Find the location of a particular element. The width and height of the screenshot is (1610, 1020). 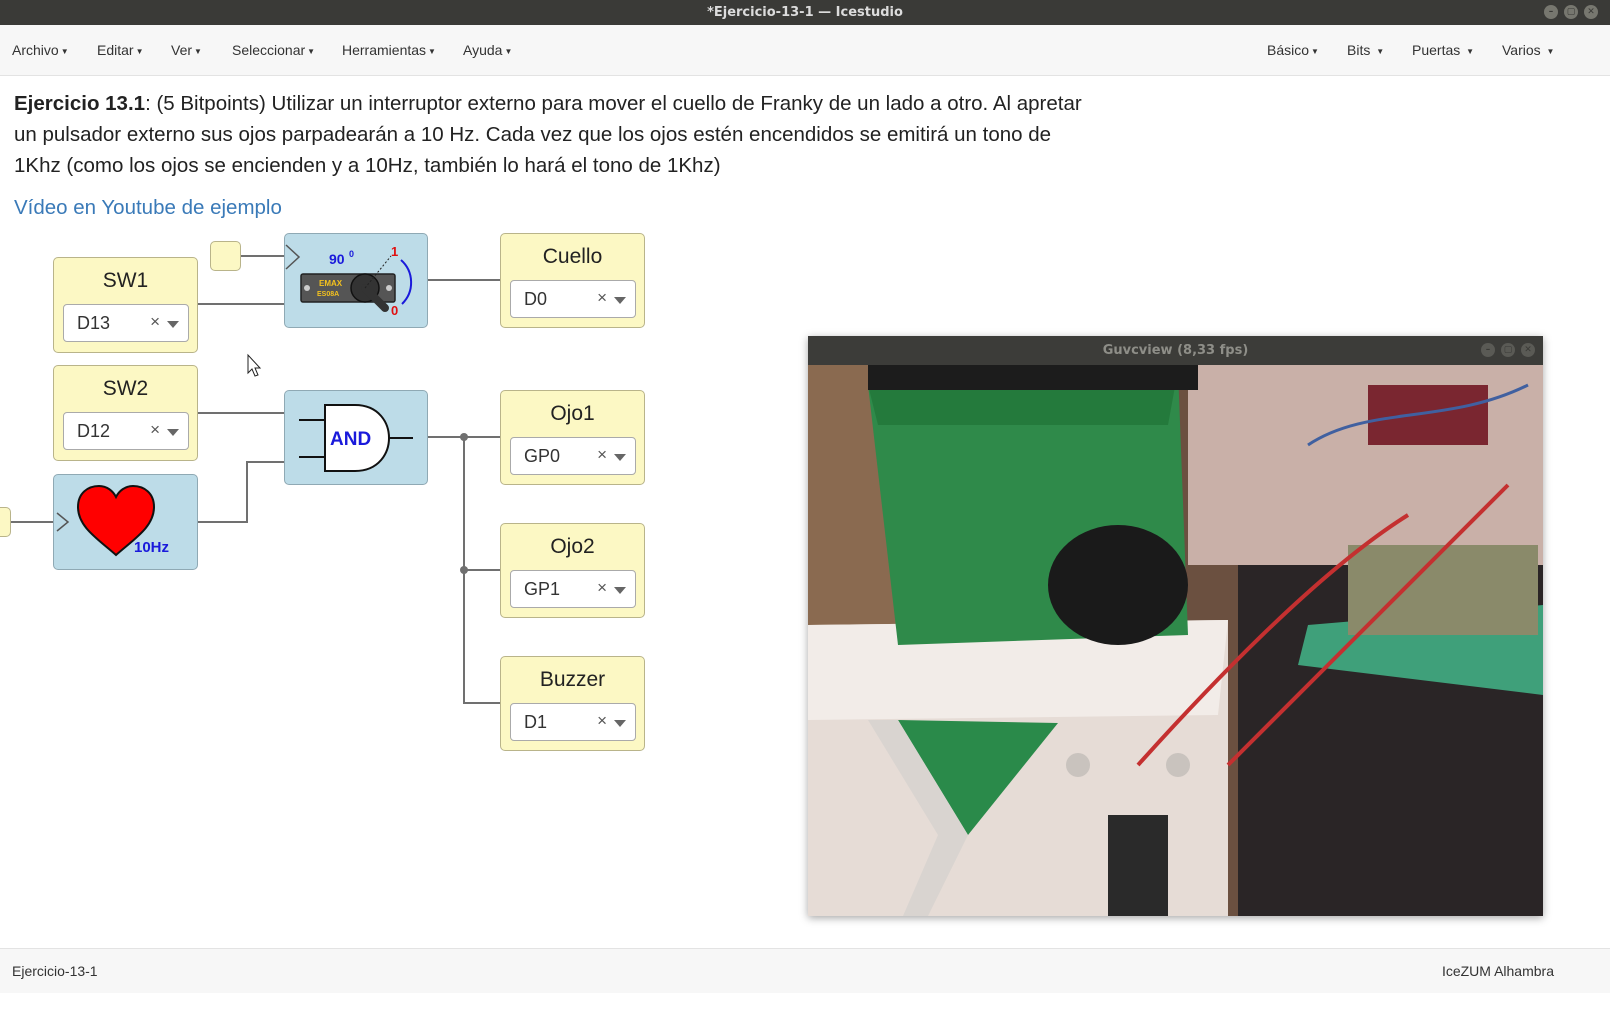

heart-icon: 10Hz is located at coordinates (112, 520).